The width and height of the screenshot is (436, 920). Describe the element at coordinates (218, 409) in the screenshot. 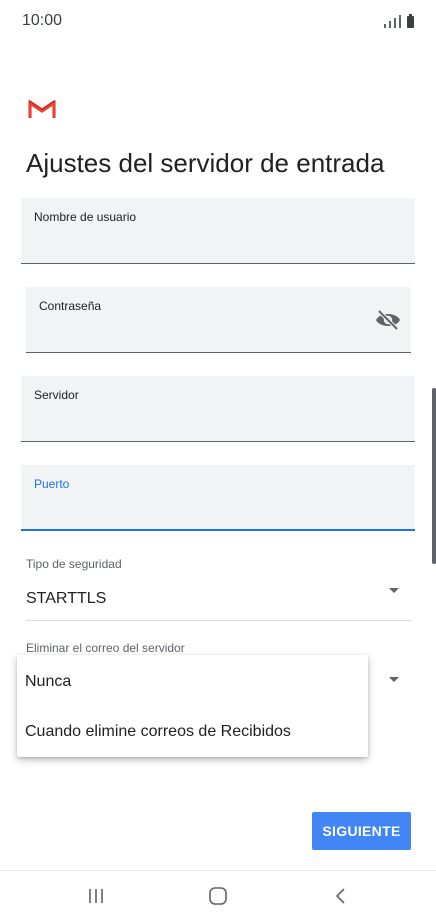

I see `server-field: Servidor` at that location.